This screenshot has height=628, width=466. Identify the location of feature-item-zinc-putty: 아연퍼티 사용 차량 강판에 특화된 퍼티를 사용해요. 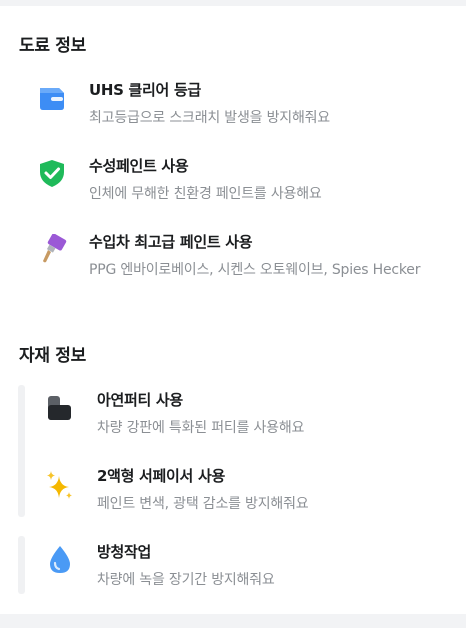
(233, 410).